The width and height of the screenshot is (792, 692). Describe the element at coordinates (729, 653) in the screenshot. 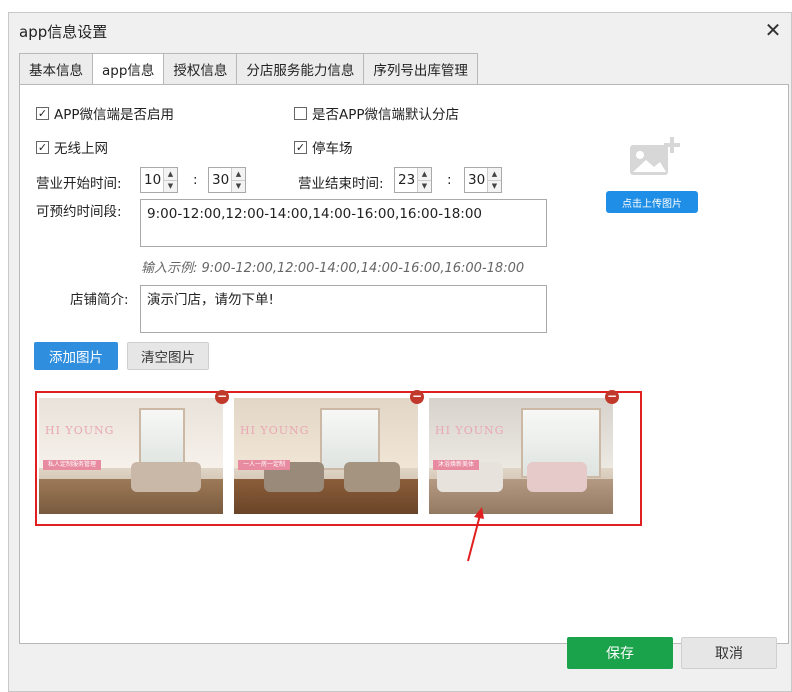

I see `cancel-button: 取消` at that location.